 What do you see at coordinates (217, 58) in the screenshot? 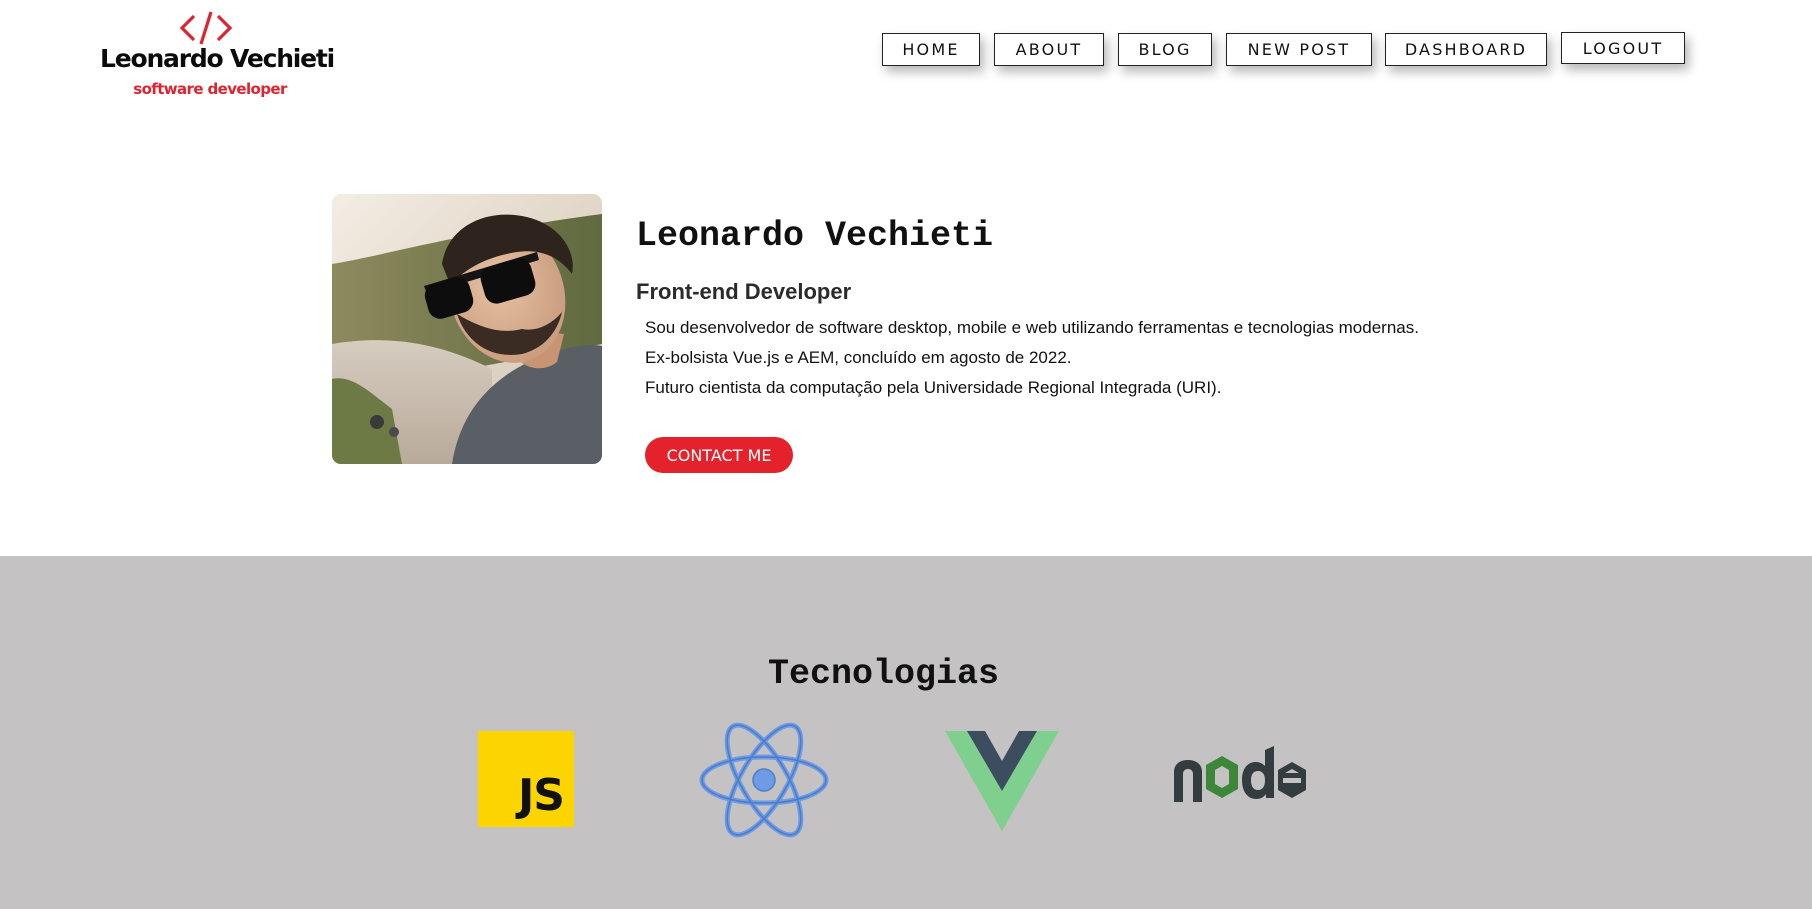
I see `logo-name: Leonardo Vechieti` at bounding box center [217, 58].